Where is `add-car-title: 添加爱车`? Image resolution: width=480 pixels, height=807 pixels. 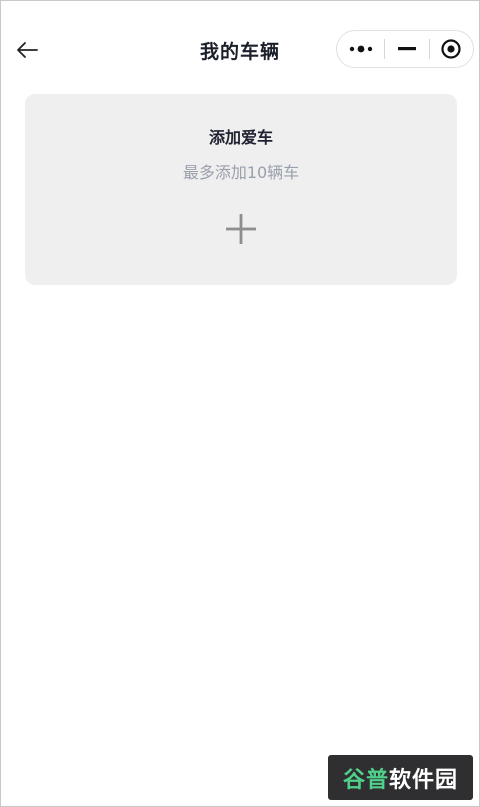
add-car-title: 添加爱车 is located at coordinates (240, 137).